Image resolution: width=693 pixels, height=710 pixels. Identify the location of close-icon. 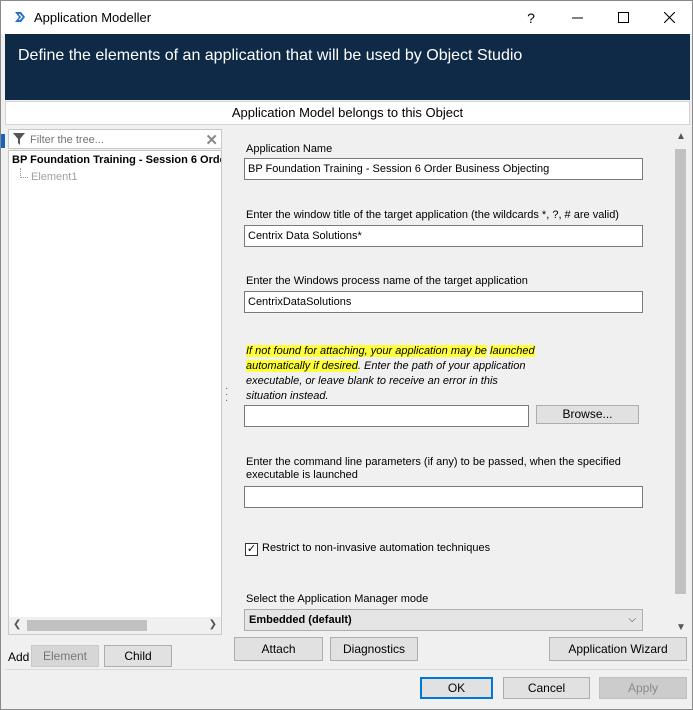
(669, 17).